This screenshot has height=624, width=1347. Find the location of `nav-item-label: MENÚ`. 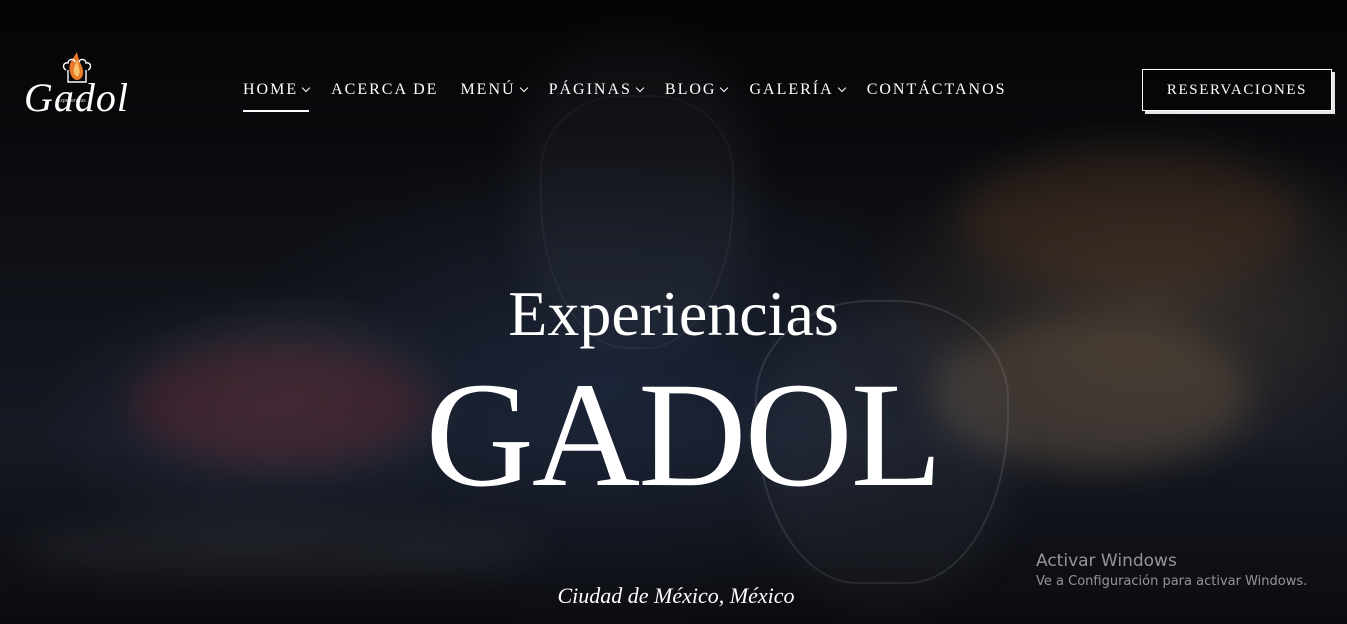

nav-item-label: MENÚ is located at coordinates (488, 89).